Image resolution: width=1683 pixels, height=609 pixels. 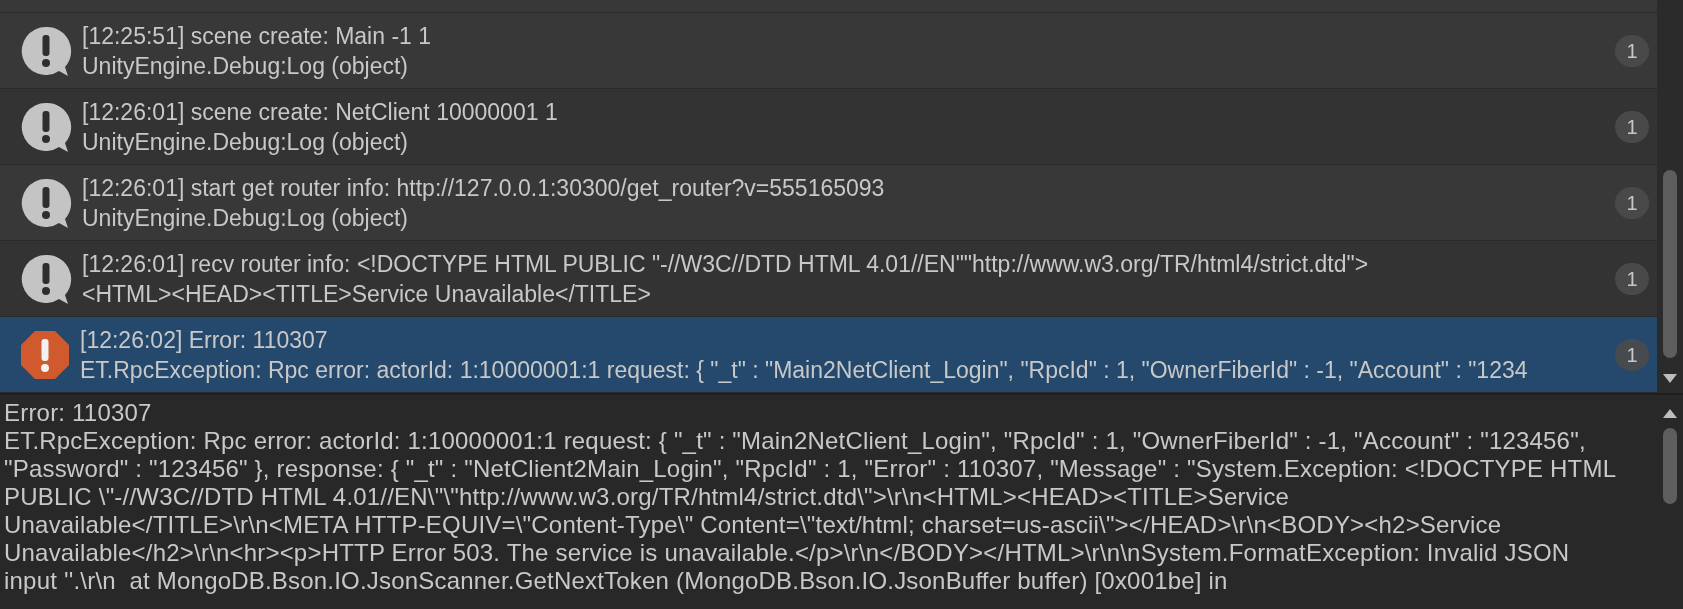 What do you see at coordinates (204, 340) in the screenshot?
I see `log-message: [12:26:02] Error: 110307` at bounding box center [204, 340].